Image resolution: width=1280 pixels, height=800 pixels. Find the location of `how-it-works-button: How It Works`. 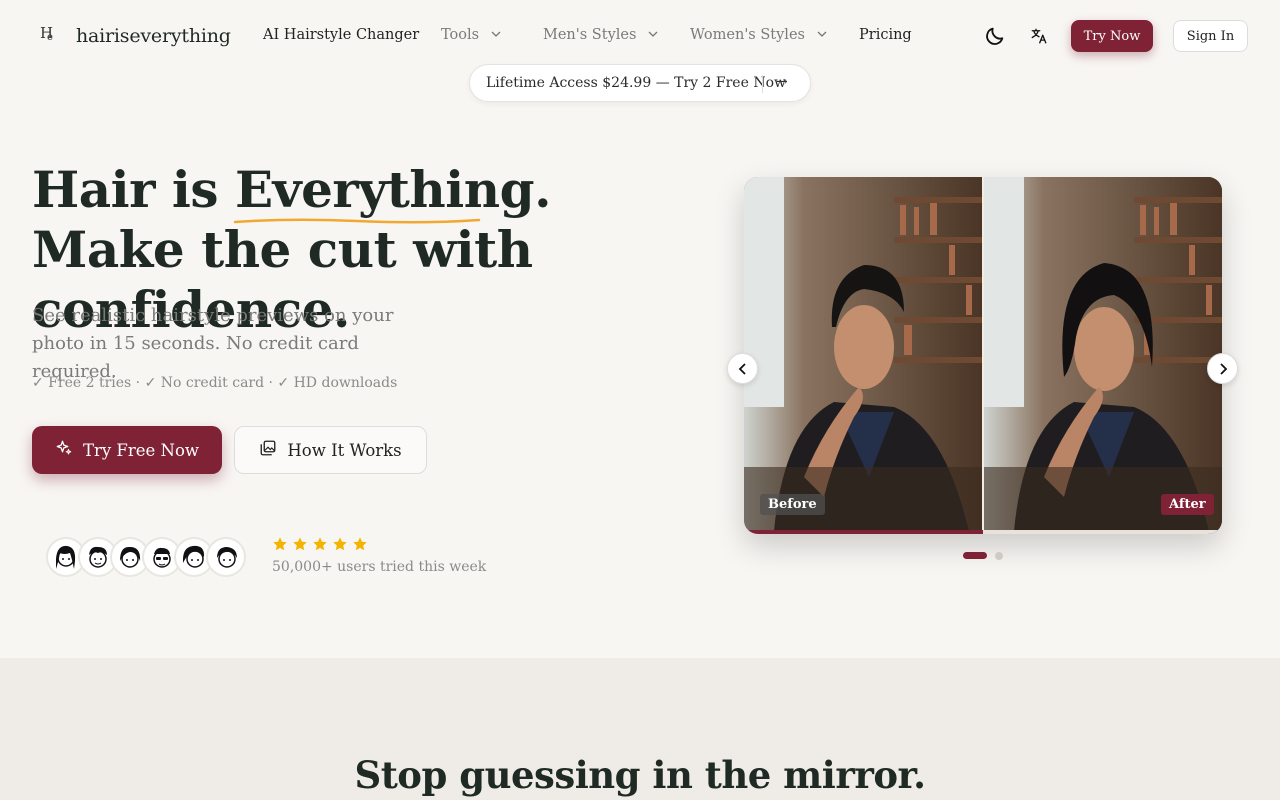

how-it-works-button: How It Works is located at coordinates (330, 450).